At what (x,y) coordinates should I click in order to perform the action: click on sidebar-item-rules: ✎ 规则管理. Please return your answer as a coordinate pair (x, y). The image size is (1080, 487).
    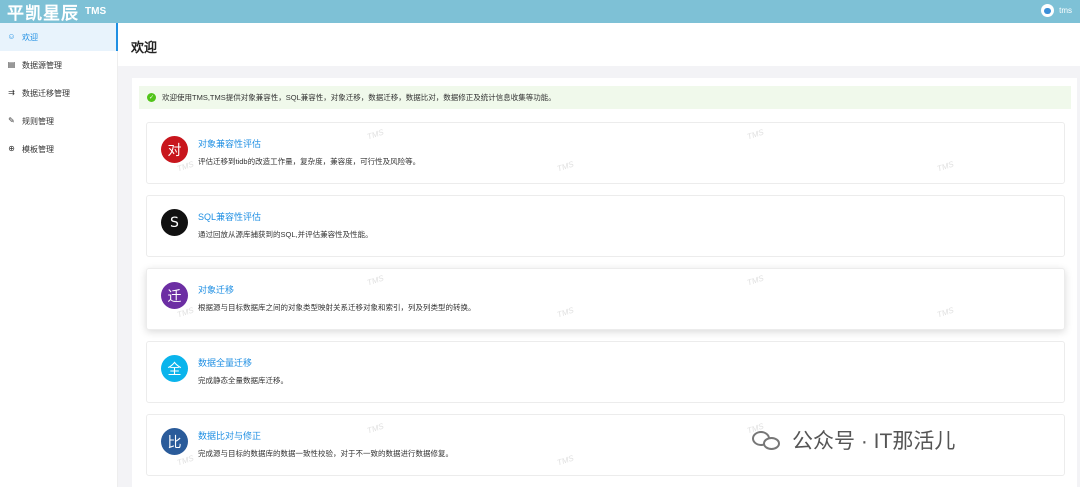
    Looking at the image, I should click on (58, 121).